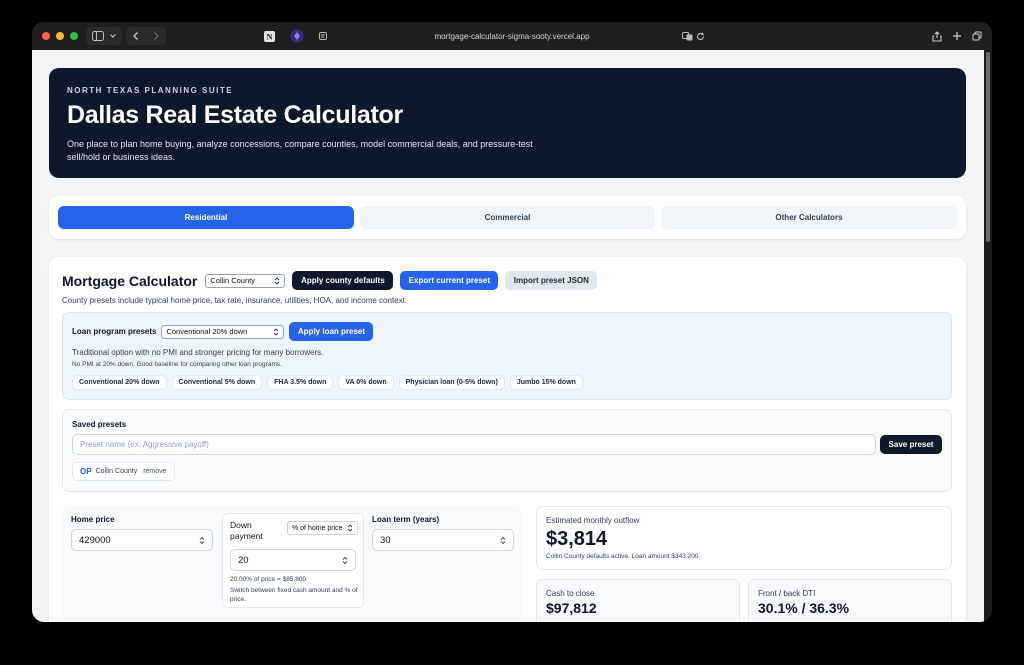 The height and width of the screenshot is (665, 1024). I want to click on svg-text: N, so click(269, 36).